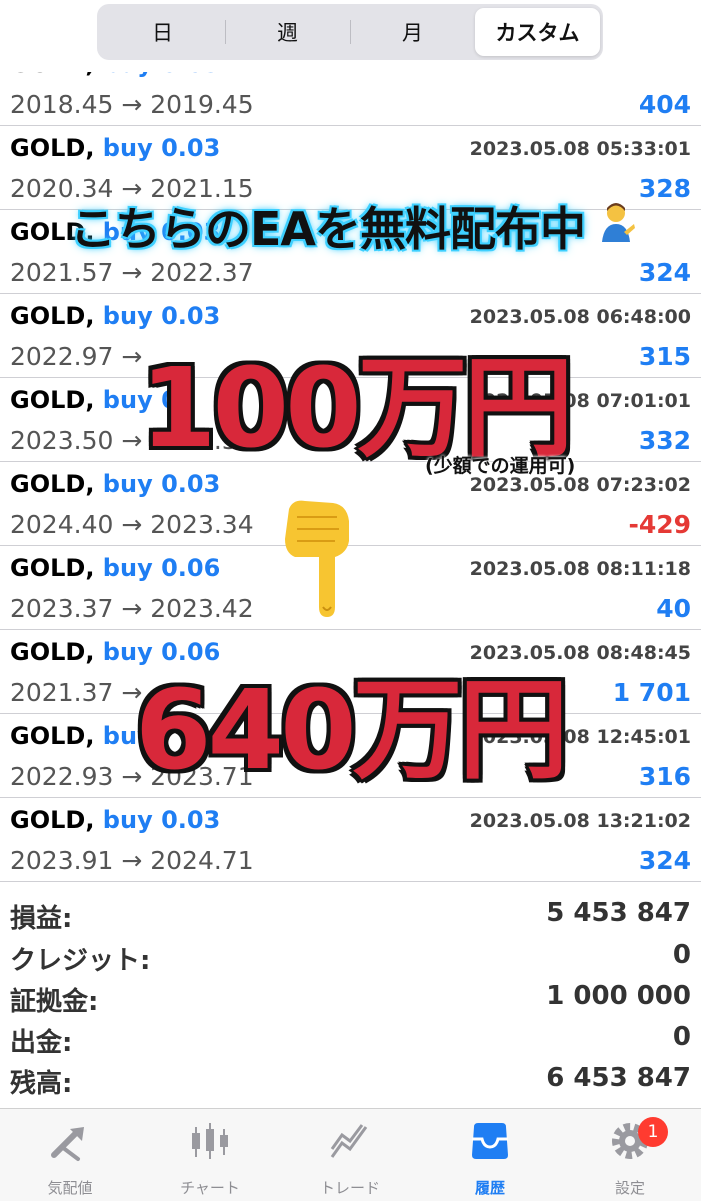 This screenshot has height=1201, width=701. What do you see at coordinates (664, 776) in the screenshot?
I see `deal-profit: 316` at bounding box center [664, 776].